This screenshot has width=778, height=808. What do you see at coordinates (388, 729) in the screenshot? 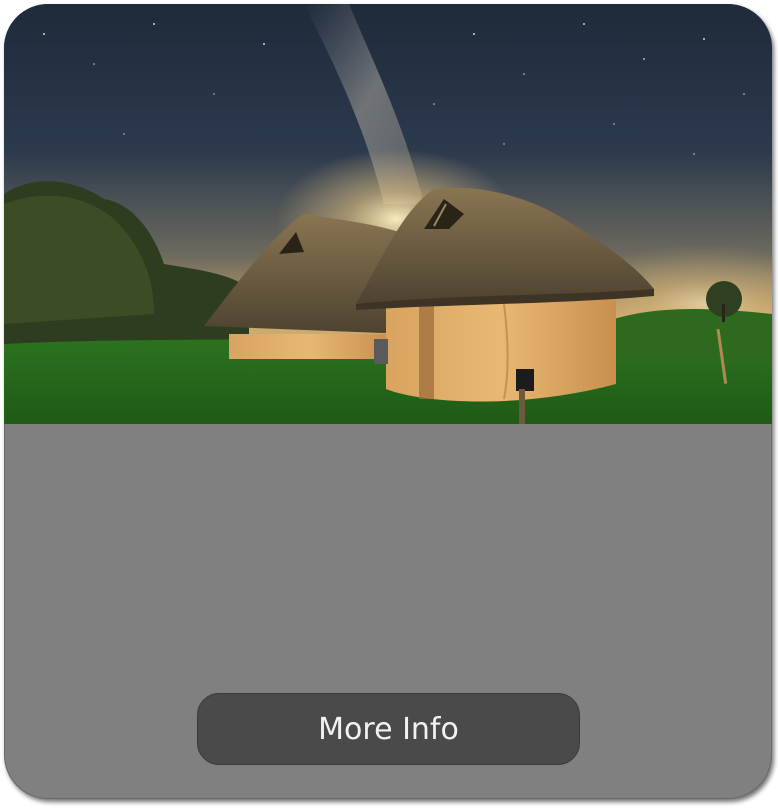
I see `more-info-button: More Info` at bounding box center [388, 729].